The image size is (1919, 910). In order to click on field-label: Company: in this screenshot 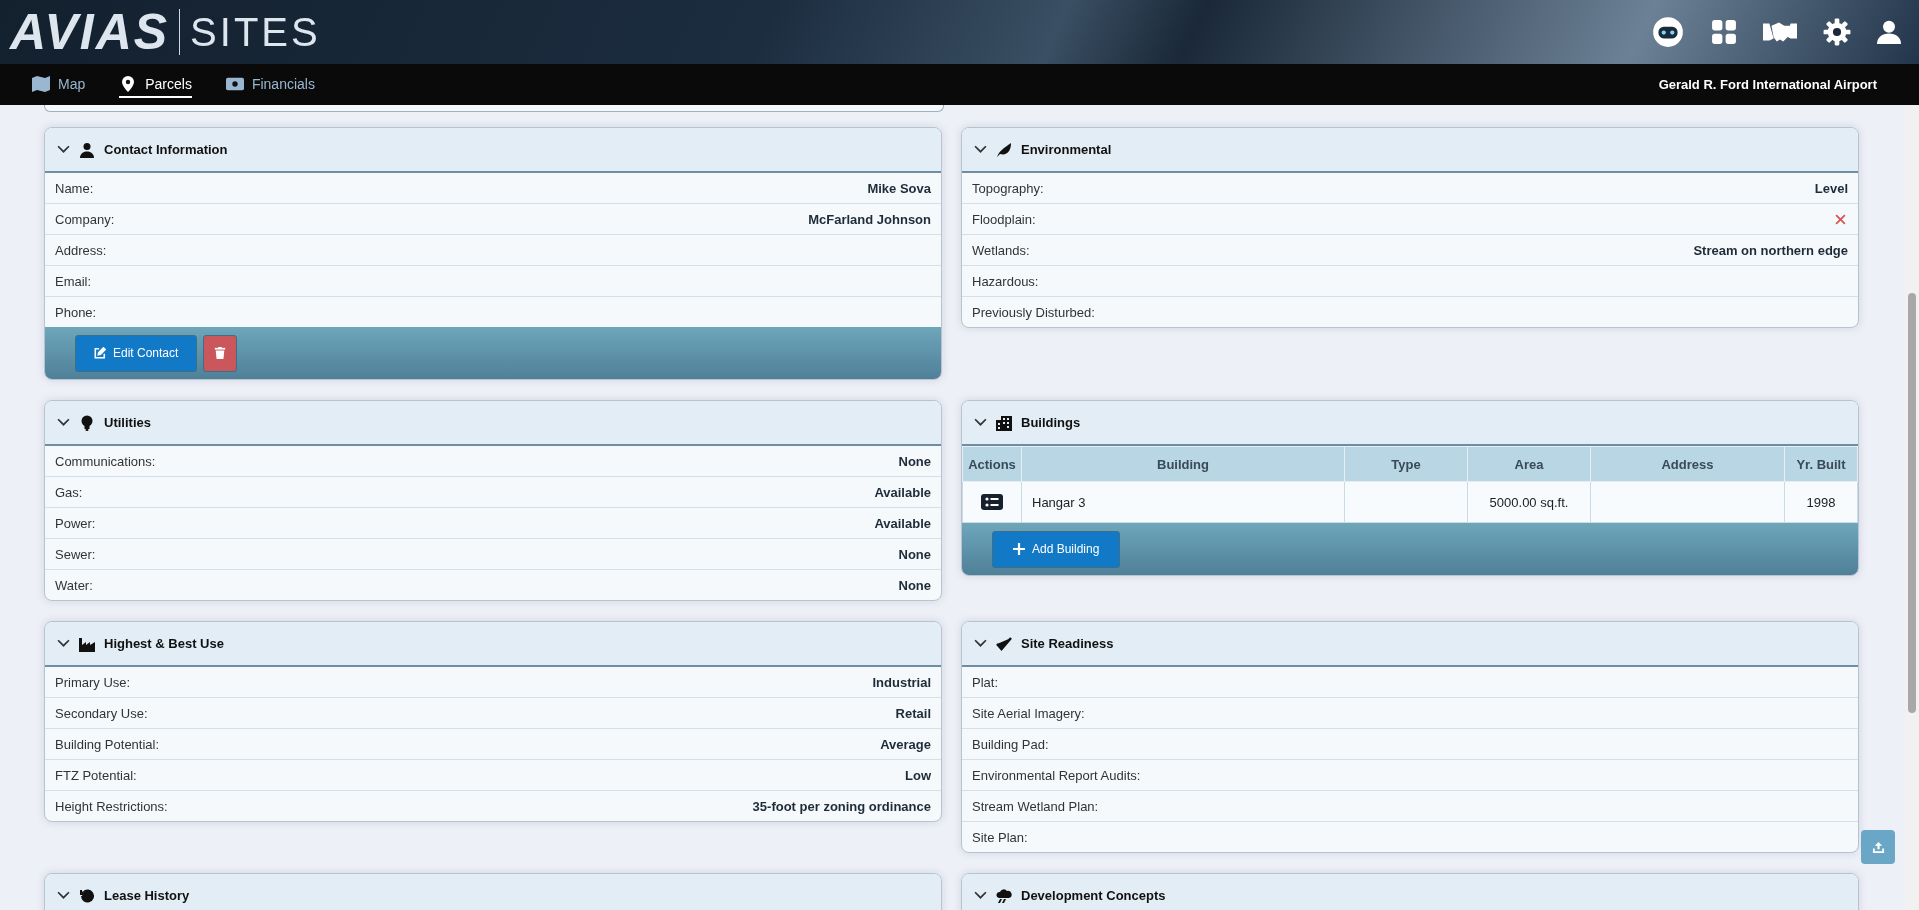, I will do `click(85, 219)`.